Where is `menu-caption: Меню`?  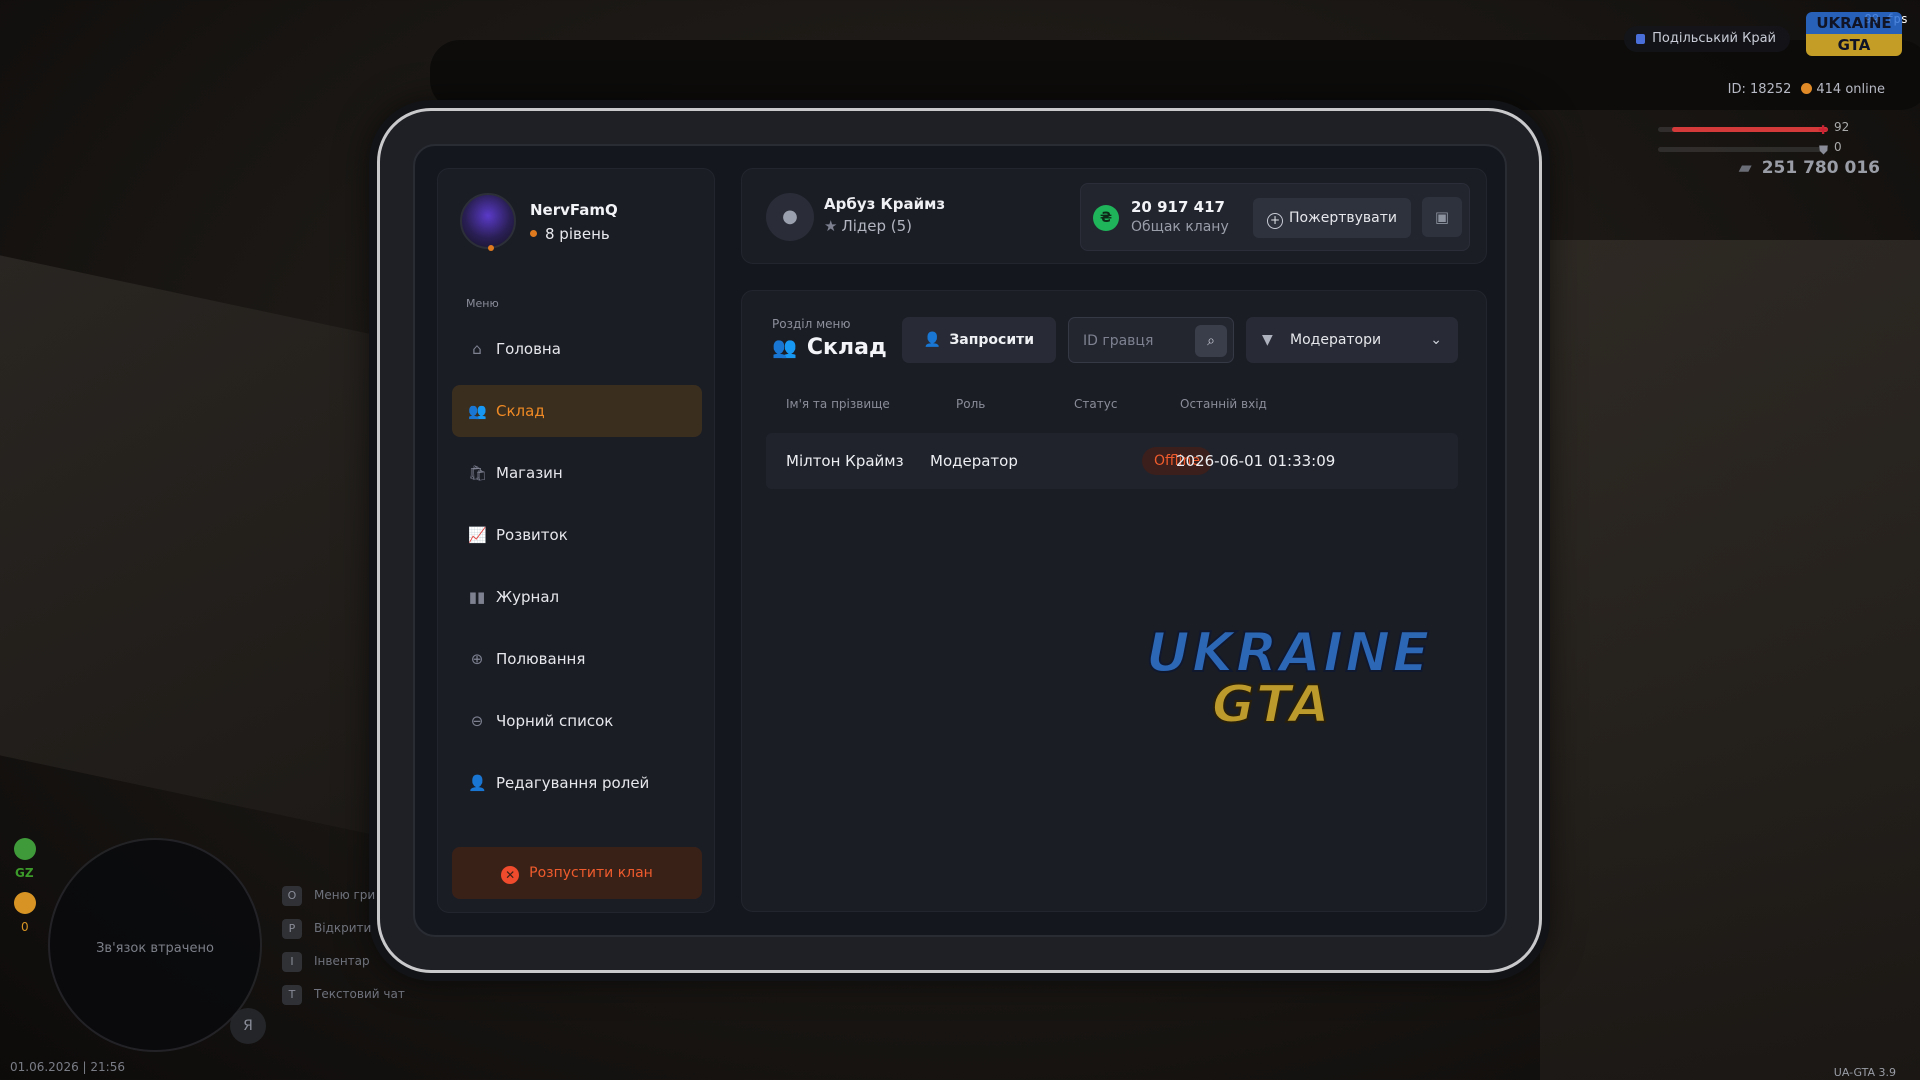
menu-caption: Меню is located at coordinates (482, 303).